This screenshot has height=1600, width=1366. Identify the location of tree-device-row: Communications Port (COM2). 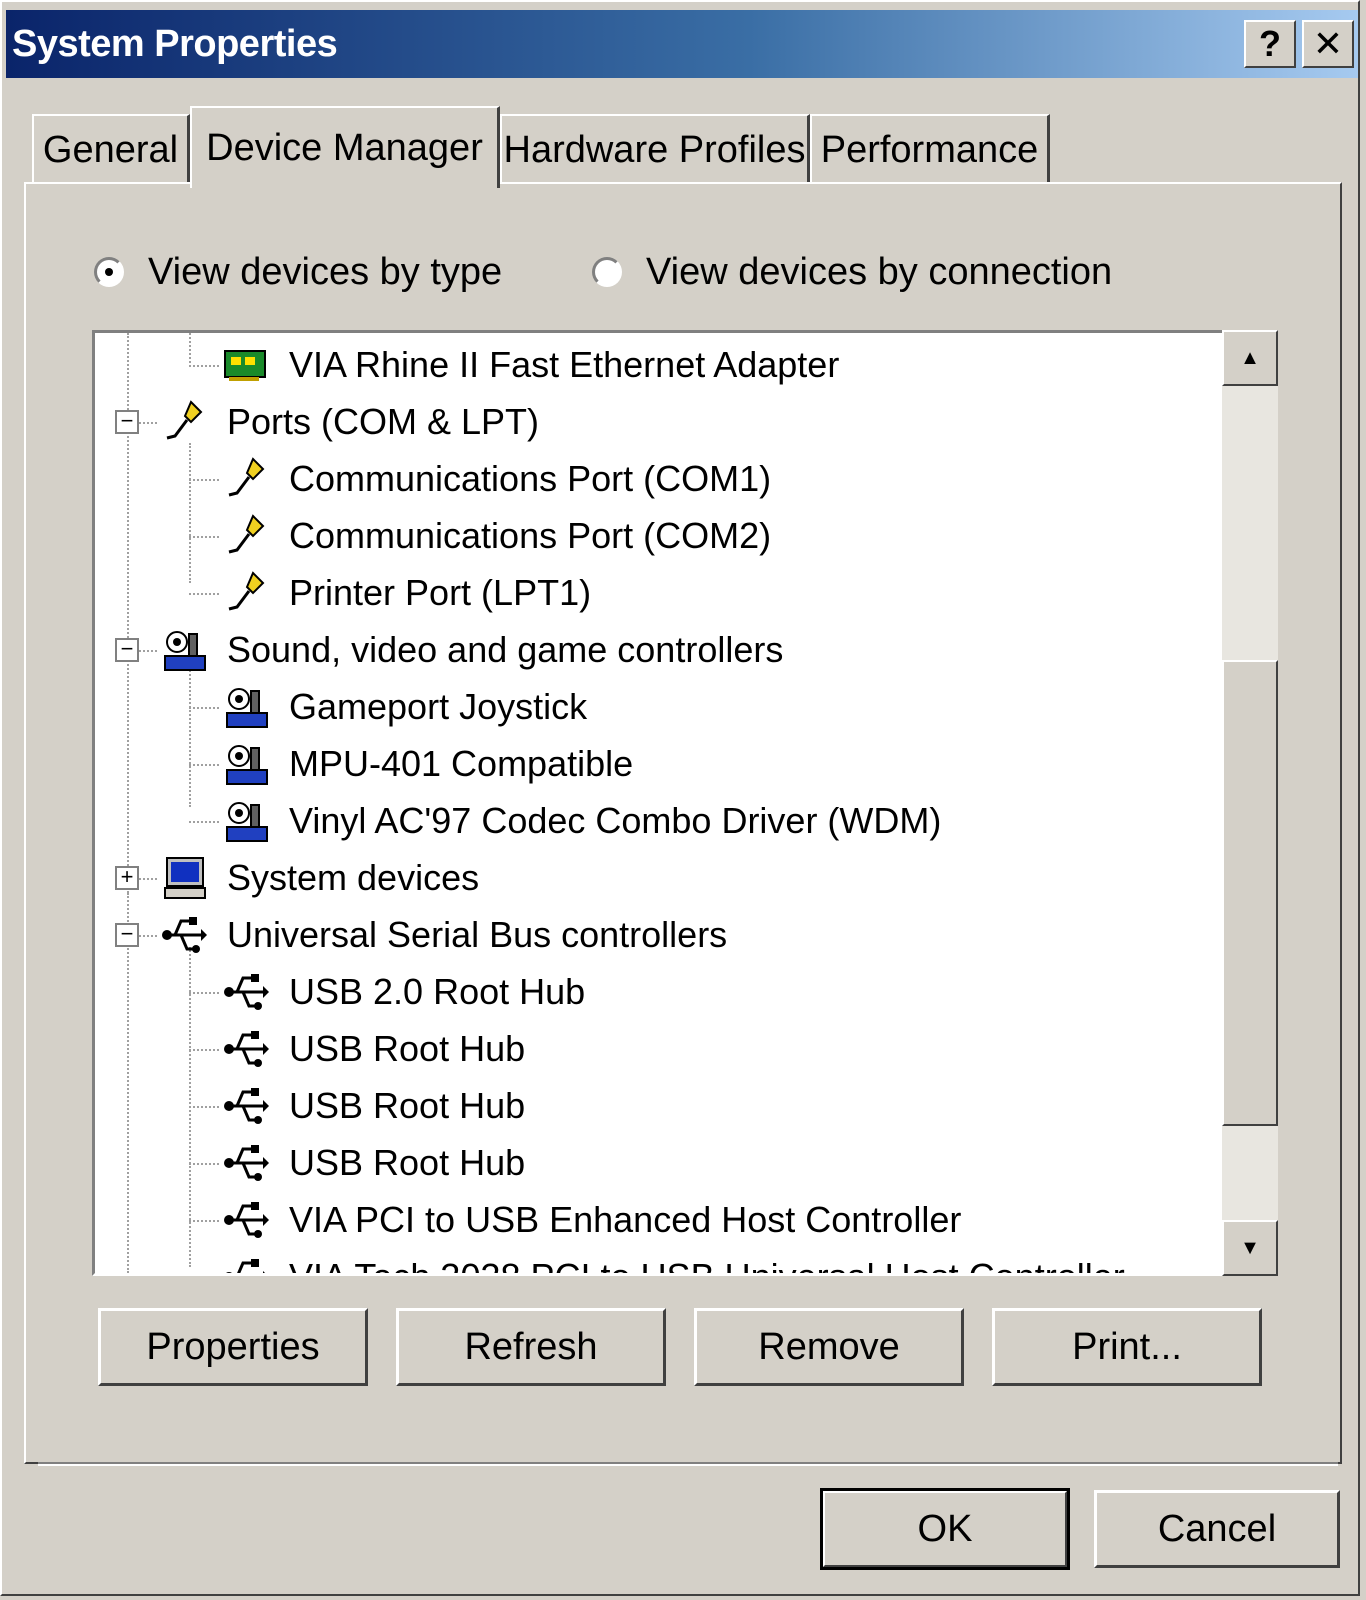
(497, 536).